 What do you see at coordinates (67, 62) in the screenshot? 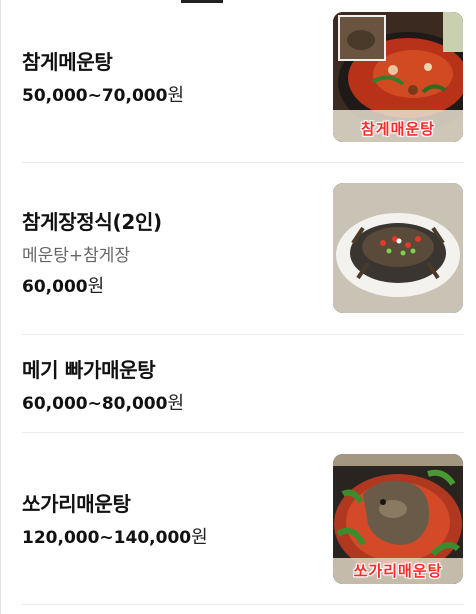
I see `menu-item-name: 참게메운탕` at bounding box center [67, 62].